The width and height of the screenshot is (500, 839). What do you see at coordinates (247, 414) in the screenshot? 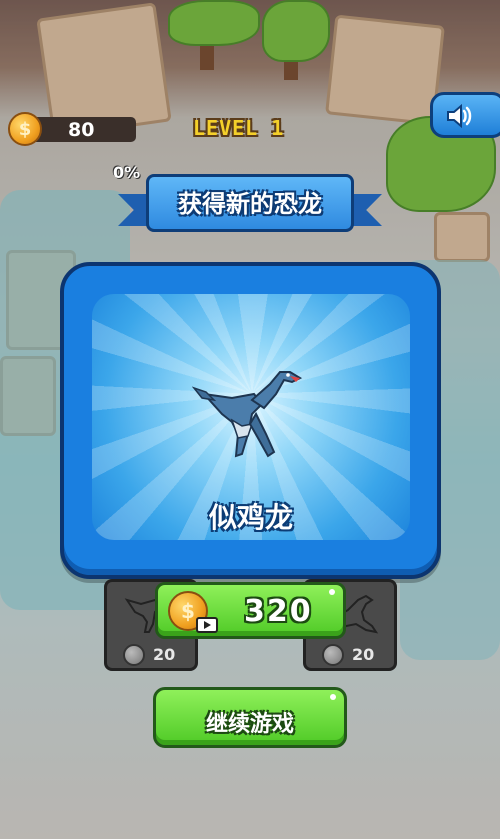
I see `dinosaur-icon` at bounding box center [247, 414].